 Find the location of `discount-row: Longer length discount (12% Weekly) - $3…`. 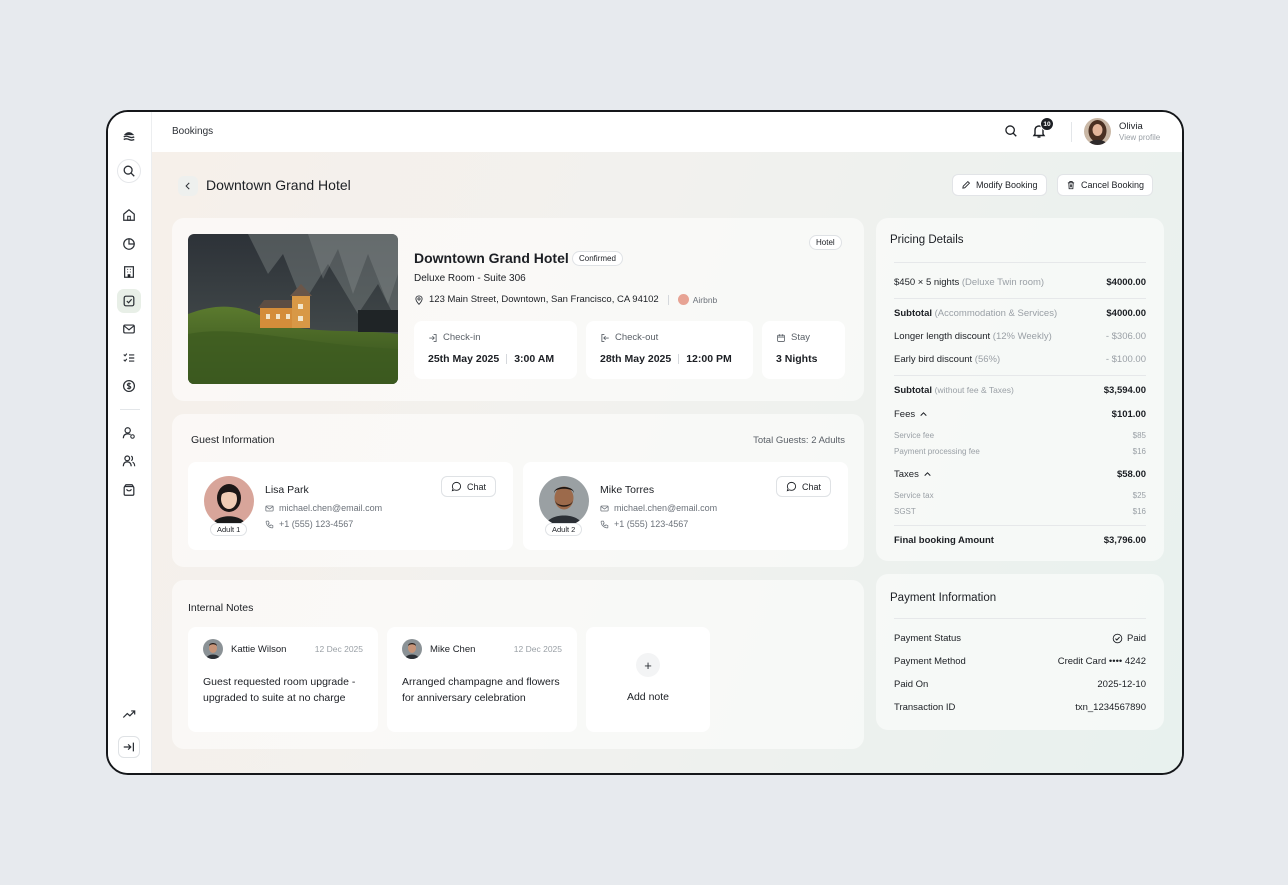

discount-row: Longer length discount (12% Weekly) - $3… is located at coordinates (1020, 336).